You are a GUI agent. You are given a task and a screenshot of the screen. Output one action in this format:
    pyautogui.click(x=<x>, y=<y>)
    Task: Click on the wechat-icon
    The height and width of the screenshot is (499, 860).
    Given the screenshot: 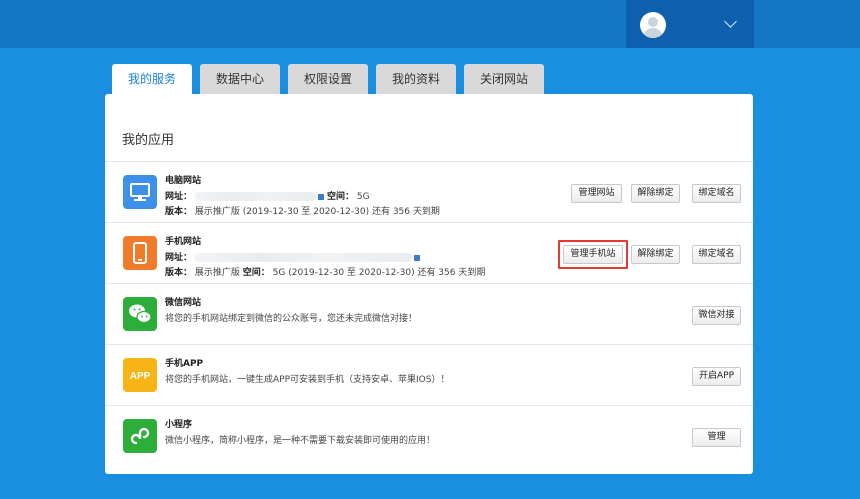 What is the action you would take?
    pyautogui.click(x=140, y=314)
    